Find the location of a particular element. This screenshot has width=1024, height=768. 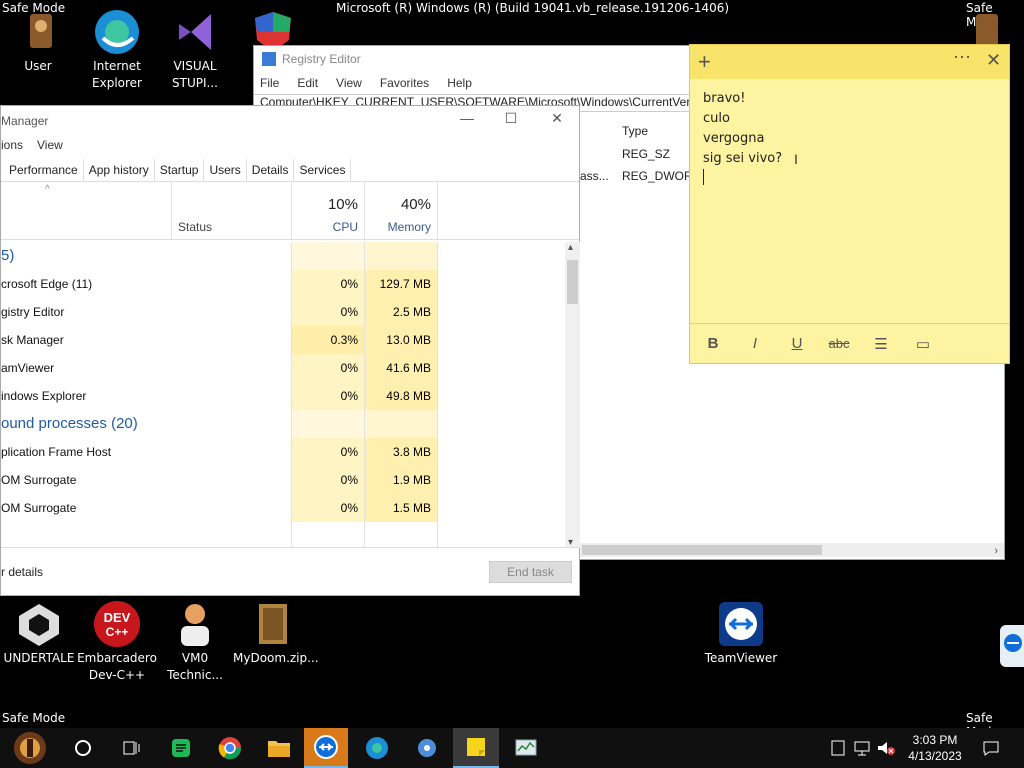

sticky-titlebar: + ⋯ ✕ is located at coordinates (849, 62).